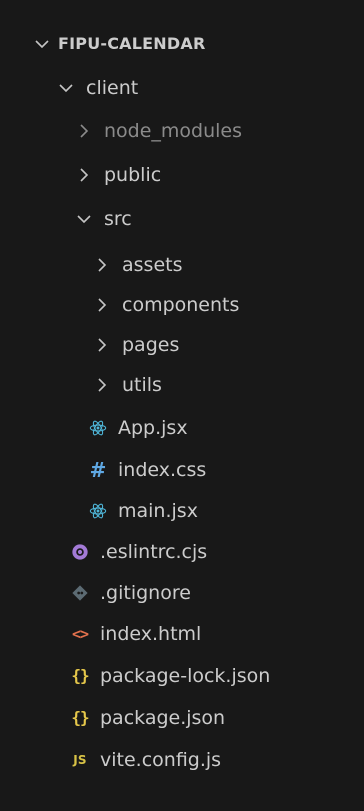  What do you see at coordinates (182, 385) in the screenshot?
I see `folder-utils: utils` at bounding box center [182, 385].